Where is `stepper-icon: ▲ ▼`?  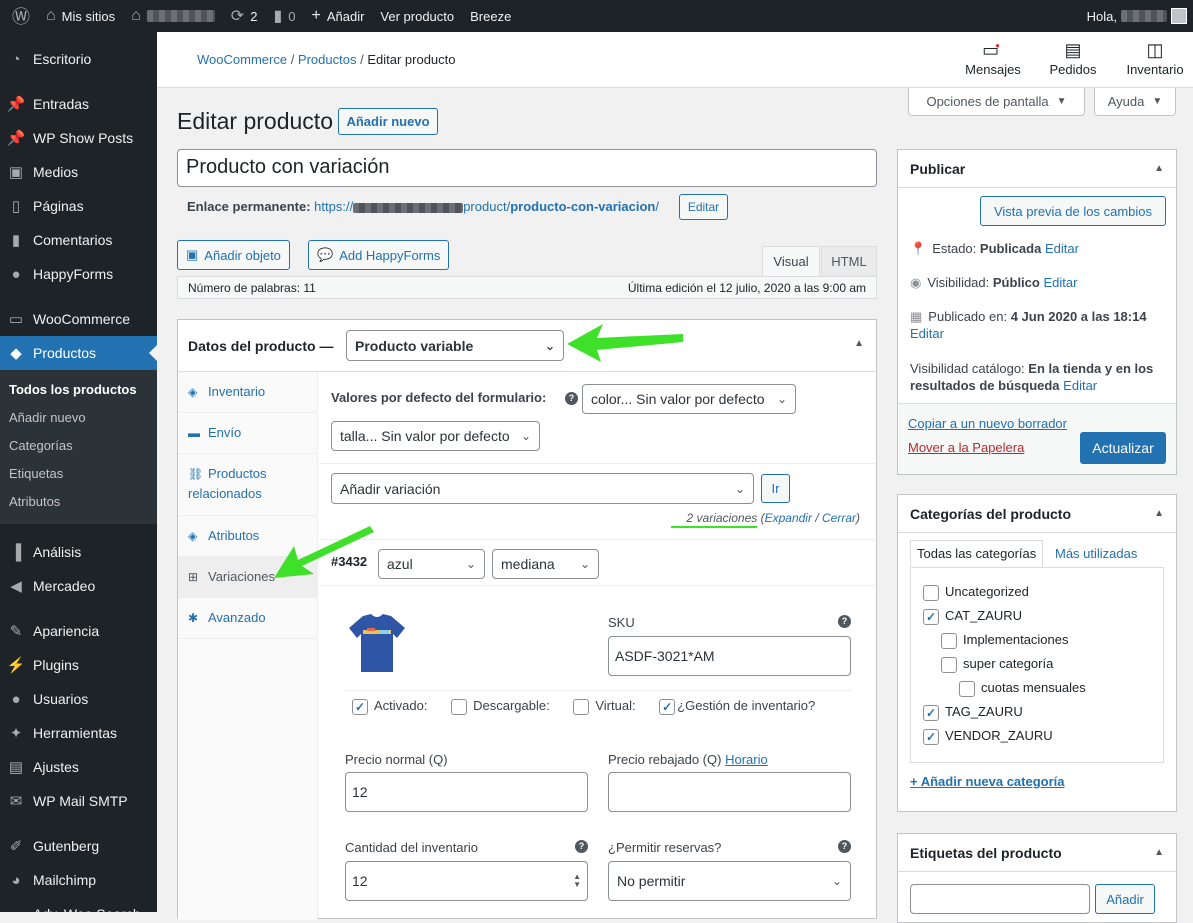
stepper-icon: ▲ ▼ is located at coordinates (577, 881).